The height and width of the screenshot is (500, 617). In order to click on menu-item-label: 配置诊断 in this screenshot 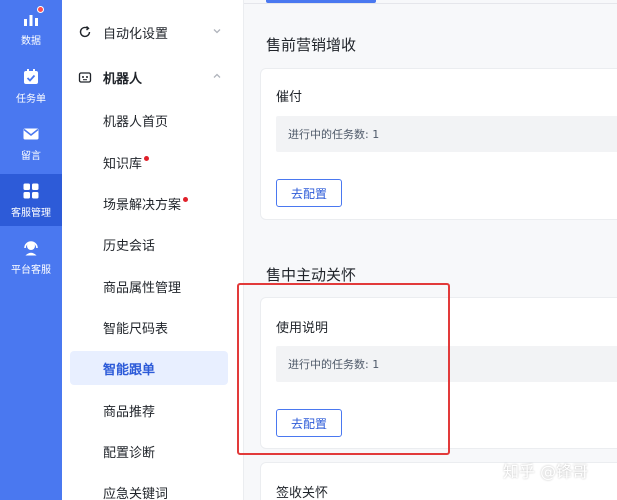, I will do `click(129, 453)`.